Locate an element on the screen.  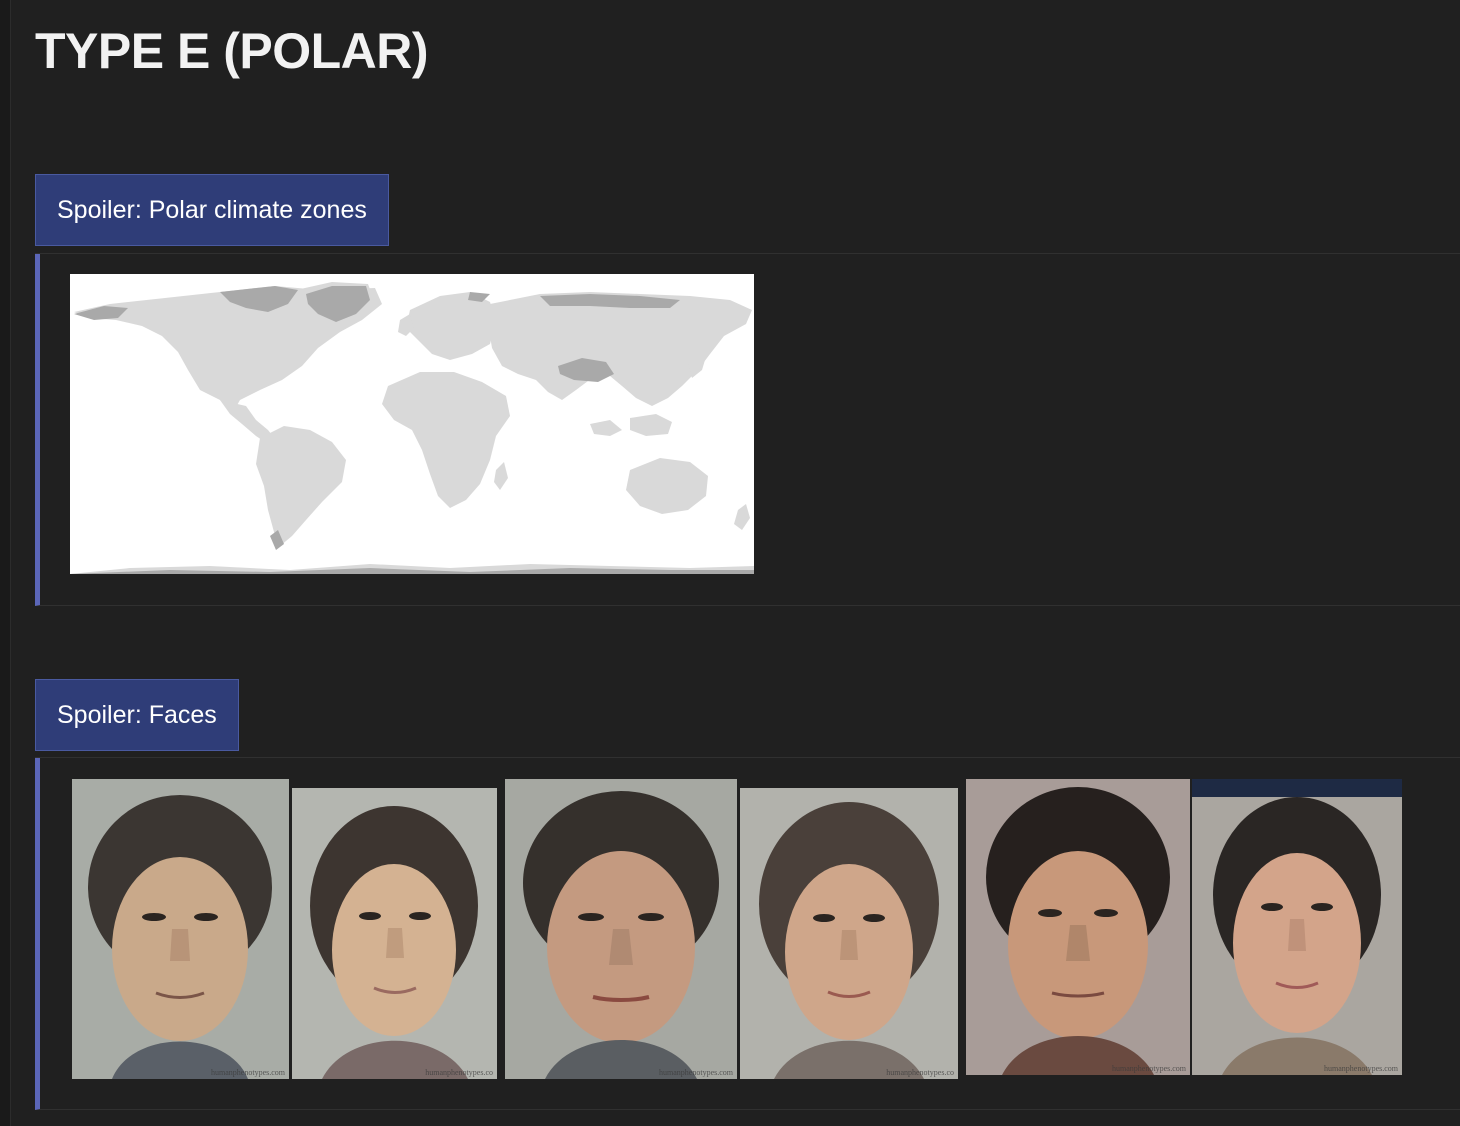
world-map-icon is located at coordinates (412, 424).